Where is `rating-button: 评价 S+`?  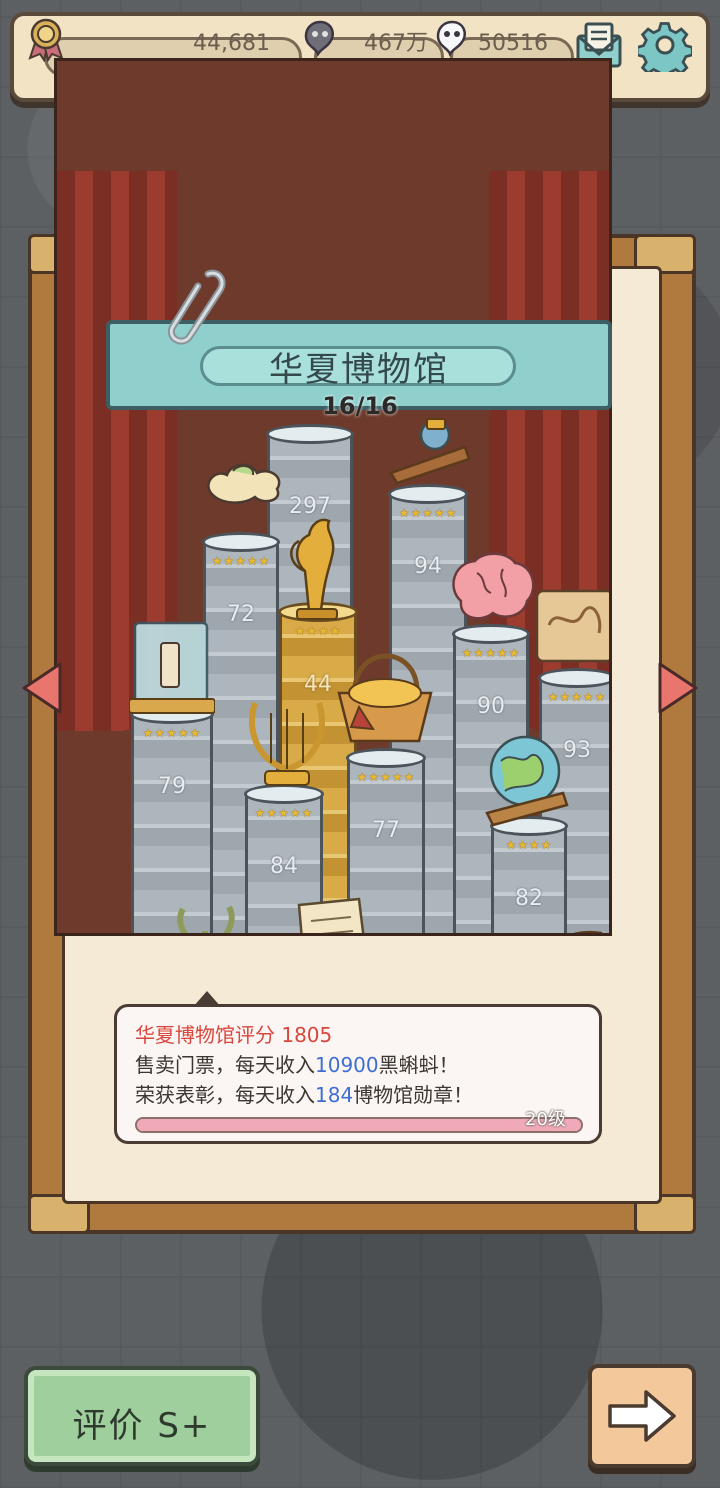 rating-button: 评价 S+ is located at coordinates (142, 1416).